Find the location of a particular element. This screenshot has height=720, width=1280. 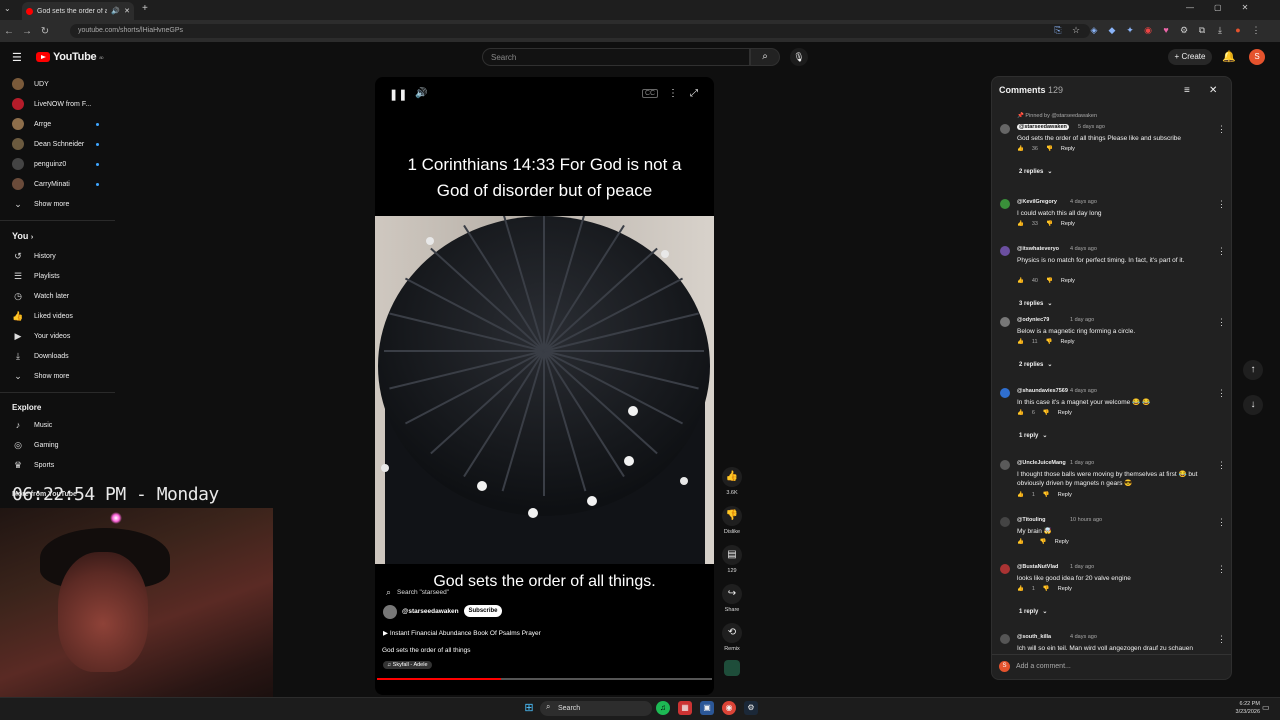

profile-icon: ● is located at coordinates (1238, 30).